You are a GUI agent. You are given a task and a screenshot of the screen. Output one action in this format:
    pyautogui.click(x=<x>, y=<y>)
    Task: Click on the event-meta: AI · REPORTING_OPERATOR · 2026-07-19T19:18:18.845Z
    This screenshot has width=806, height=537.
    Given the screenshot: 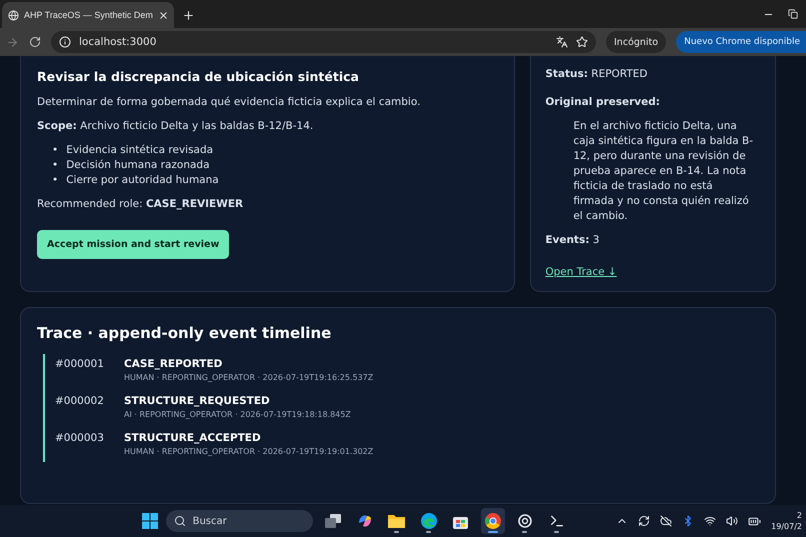 What is the action you would take?
    pyautogui.click(x=237, y=414)
    